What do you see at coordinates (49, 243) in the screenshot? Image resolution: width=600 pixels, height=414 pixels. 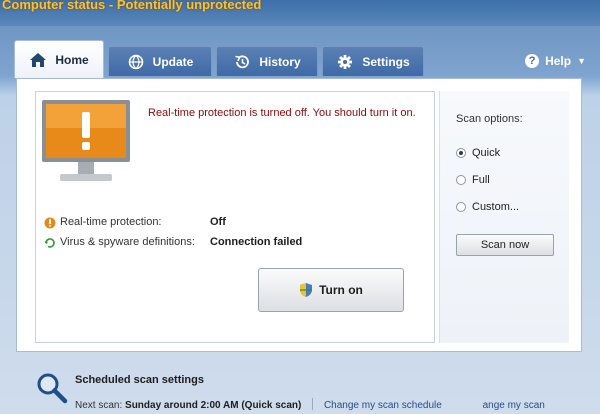 I see `refresh-icon` at bounding box center [49, 243].